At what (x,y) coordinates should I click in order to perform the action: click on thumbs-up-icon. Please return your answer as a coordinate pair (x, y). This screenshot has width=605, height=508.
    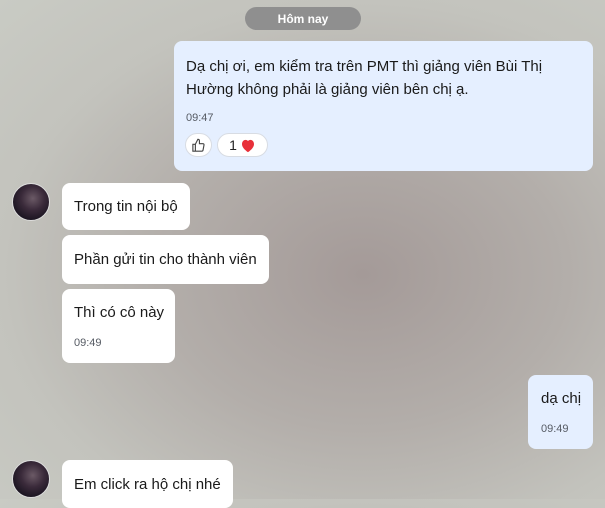
    Looking at the image, I should click on (198, 145).